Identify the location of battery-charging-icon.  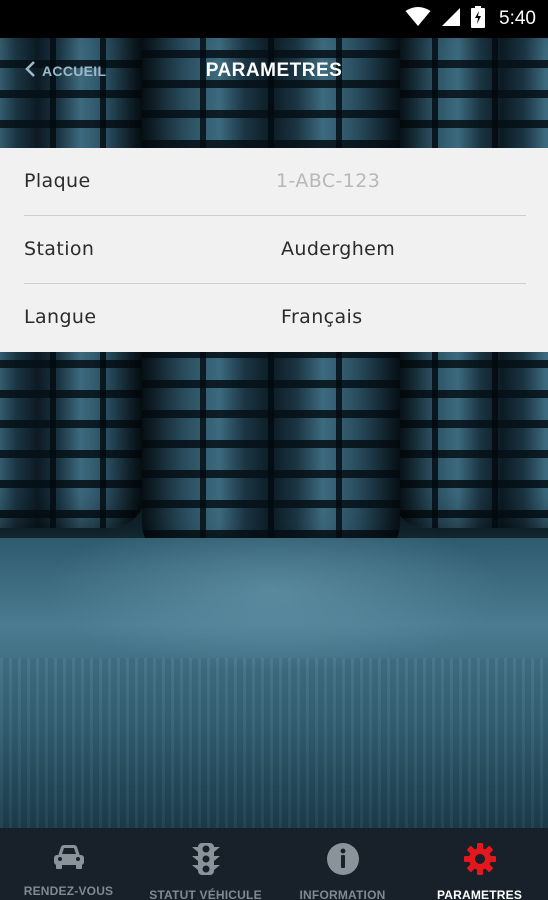
(478, 19).